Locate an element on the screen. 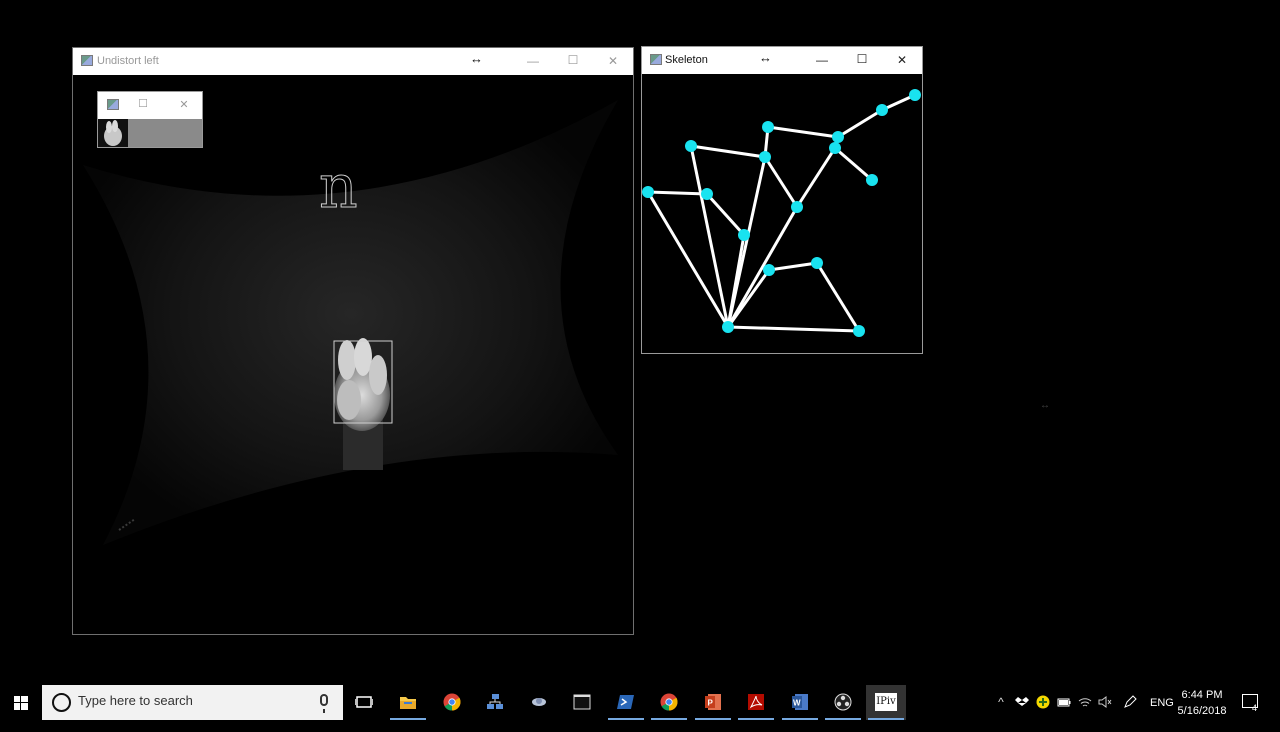  svg-text: W is located at coordinates (797, 703).